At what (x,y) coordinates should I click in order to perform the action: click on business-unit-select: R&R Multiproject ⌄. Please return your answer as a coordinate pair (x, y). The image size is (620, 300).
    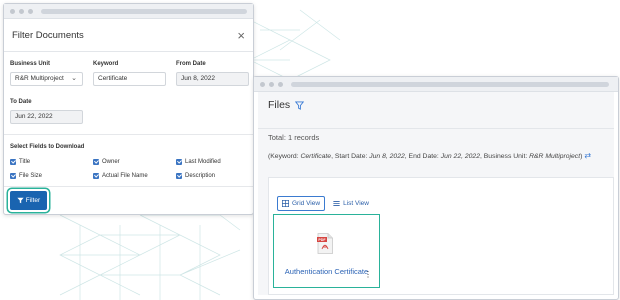
    Looking at the image, I should click on (46, 79).